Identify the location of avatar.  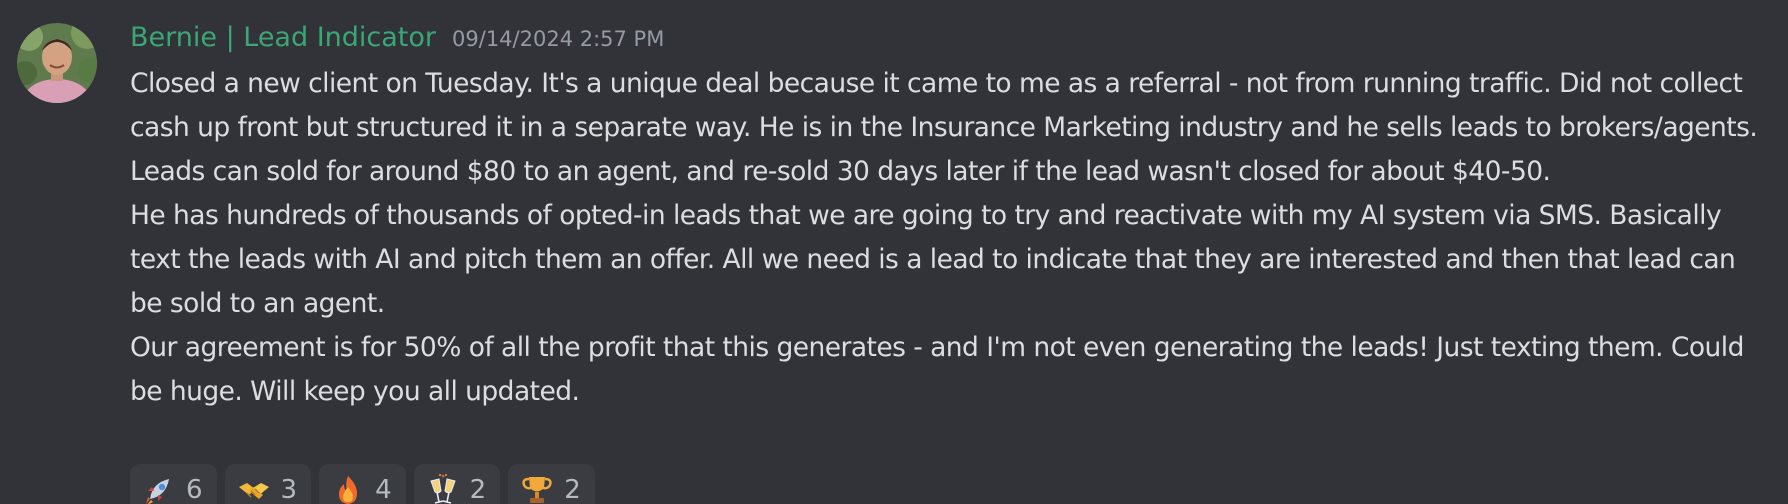
(57, 63).